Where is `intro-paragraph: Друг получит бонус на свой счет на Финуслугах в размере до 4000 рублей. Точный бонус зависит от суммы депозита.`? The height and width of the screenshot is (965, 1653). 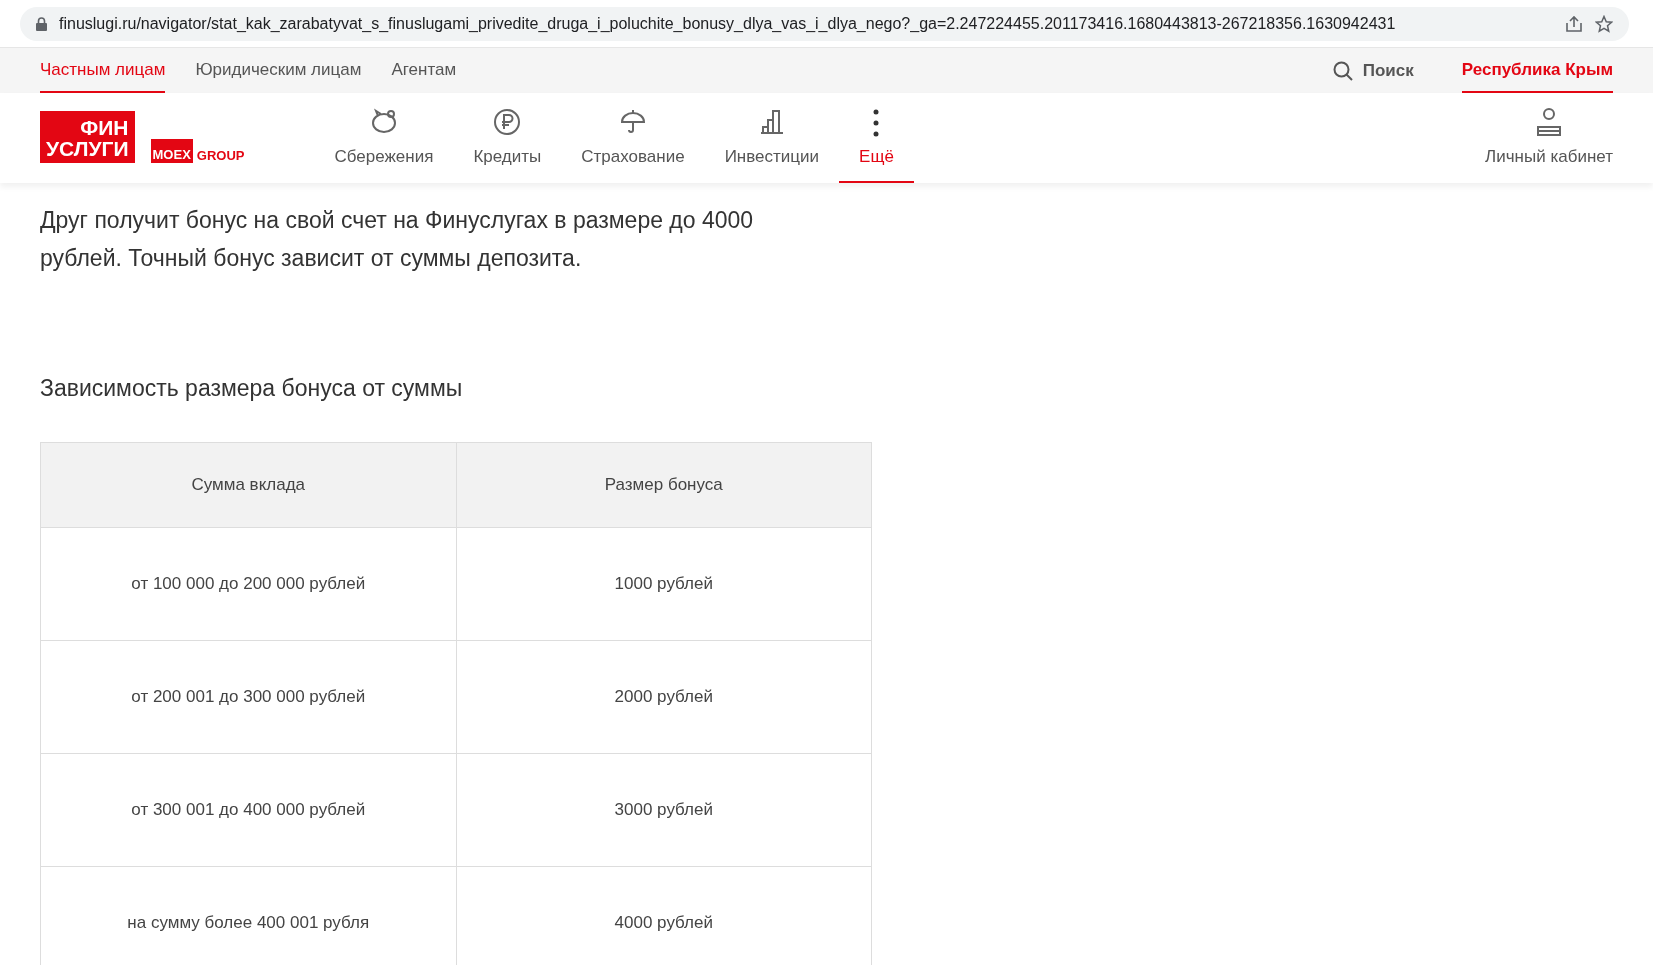 intro-paragraph: Друг получит бонус на свой счет на Финуслугах в размере до 4000 рублей. Точный бонус зависит от суммы депозита. is located at coordinates (397, 239).